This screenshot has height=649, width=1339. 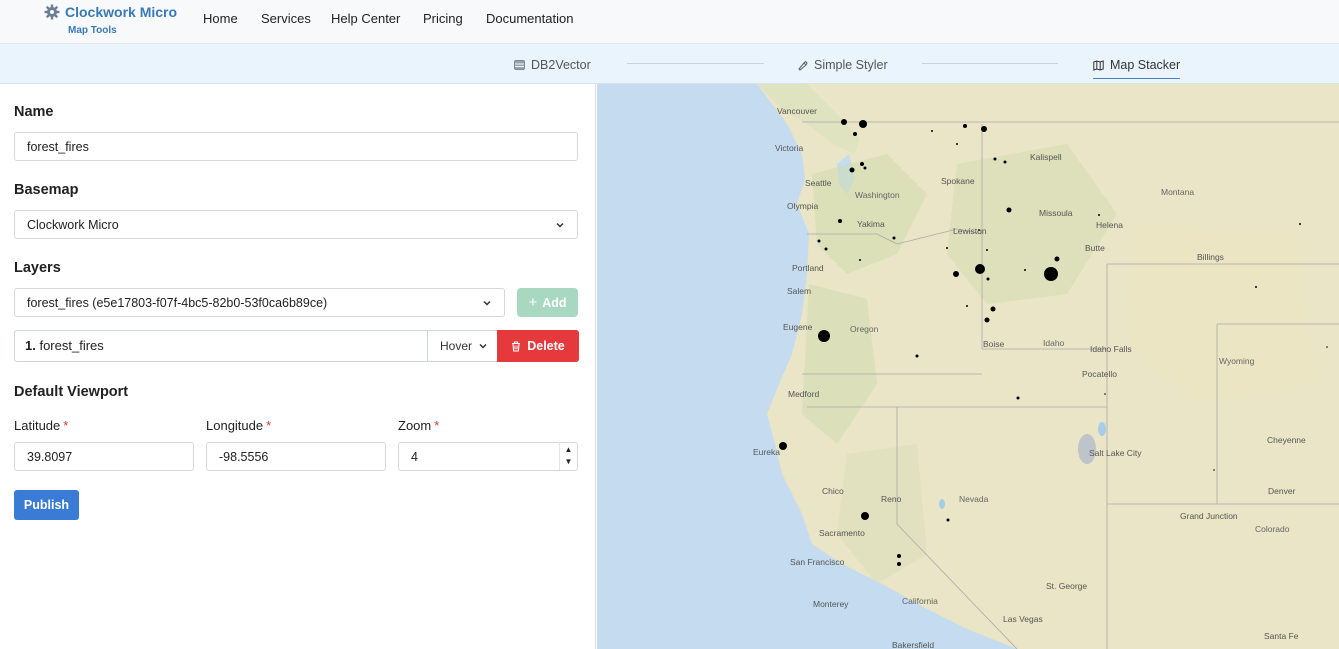 What do you see at coordinates (818, 183) in the screenshot?
I see `map-label: Seattle` at bounding box center [818, 183].